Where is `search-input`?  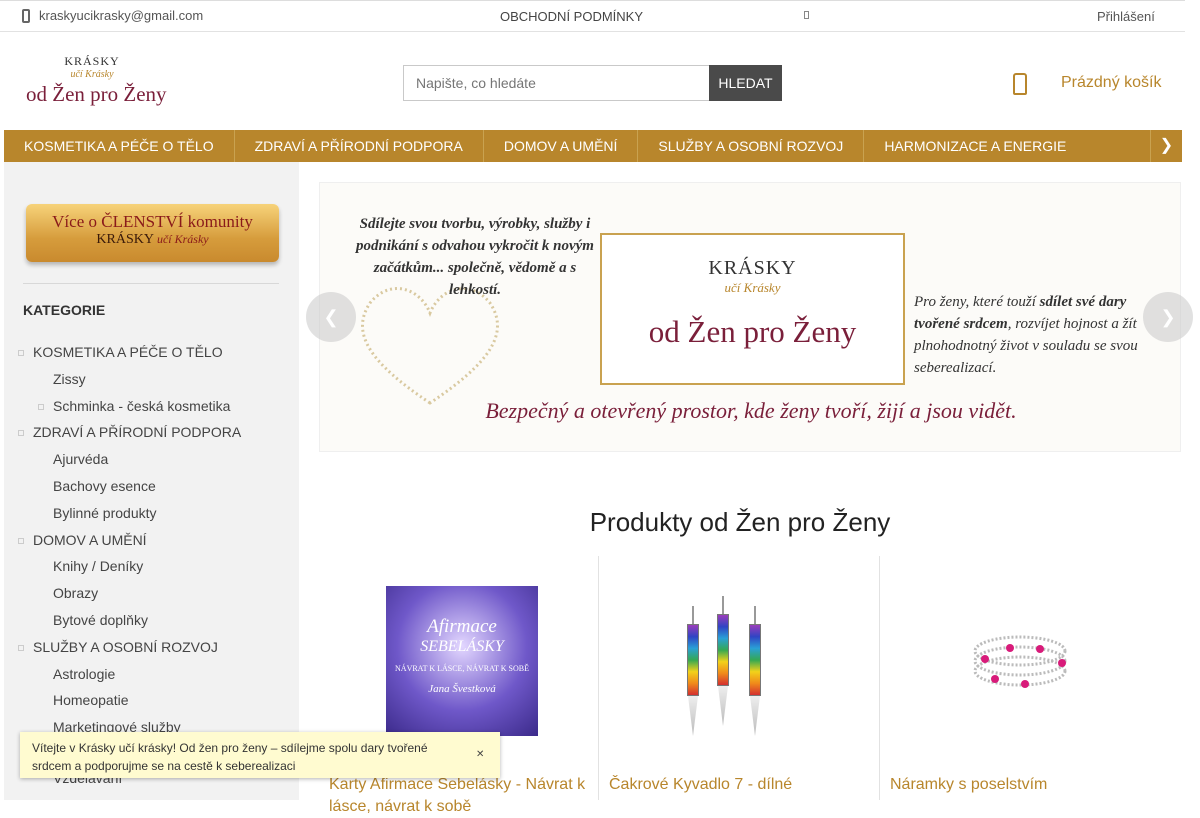
search-input is located at coordinates (556, 83).